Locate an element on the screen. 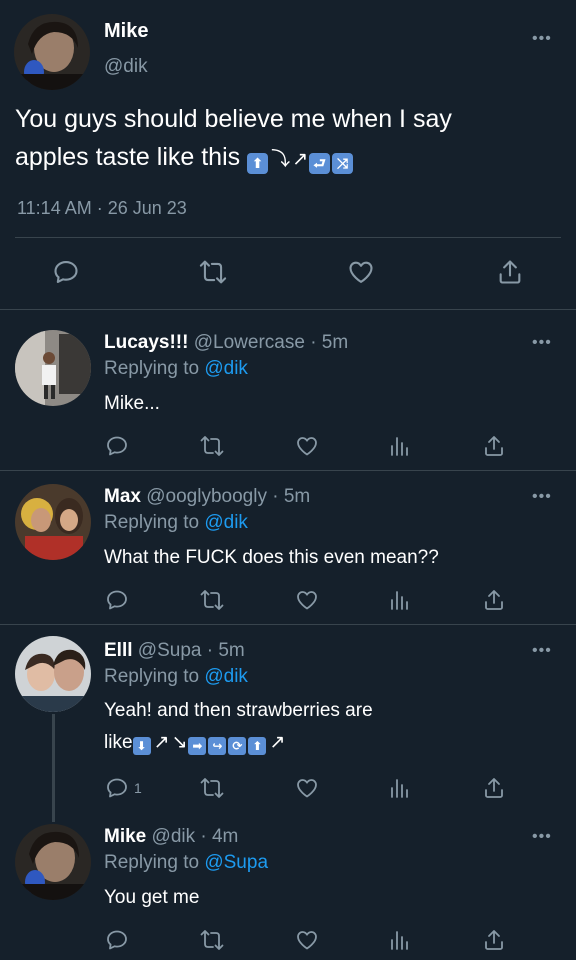 Image resolution: width=576 pixels, height=960 pixels. reply-author-handle: @Lowercase · 5m is located at coordinates (271, 342).